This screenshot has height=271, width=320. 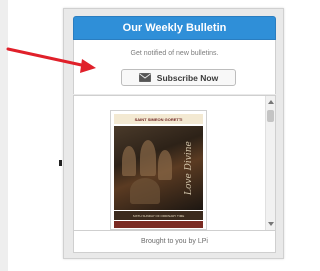 I want to click on subscribe-button: Subscribe Now, so click(x=178, y=77).